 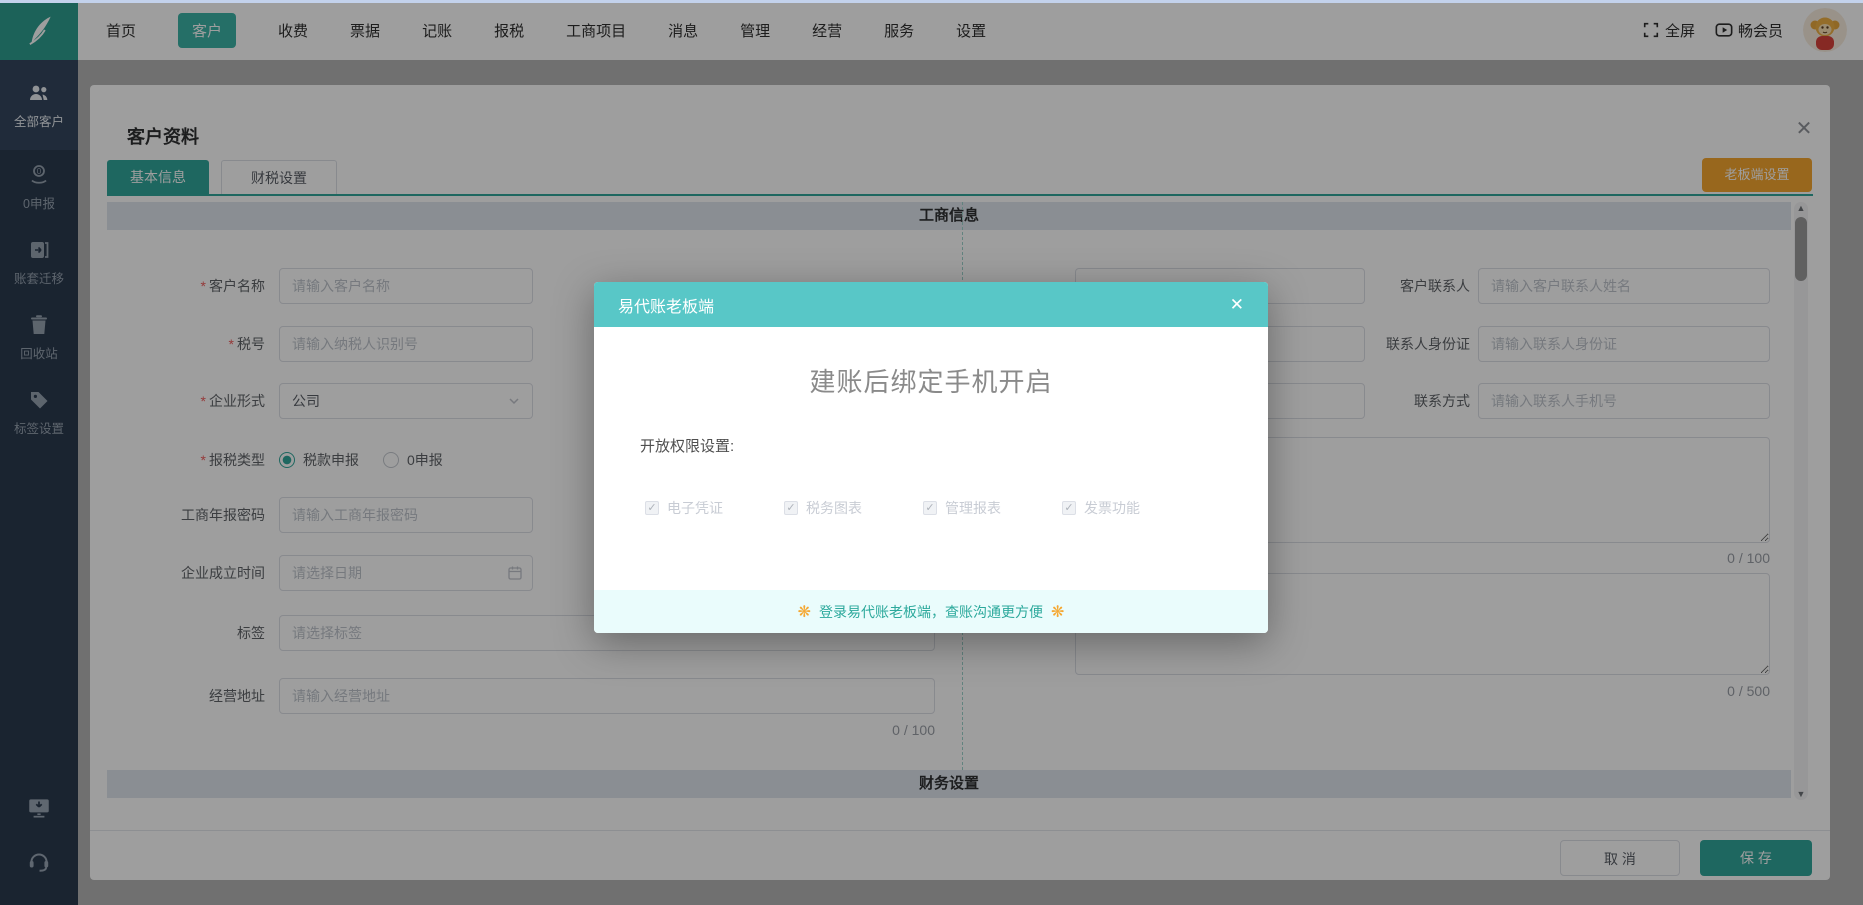 I want to click on checkbox-tax-charts: ✓ 税务图表, so click(x=823, y=508).